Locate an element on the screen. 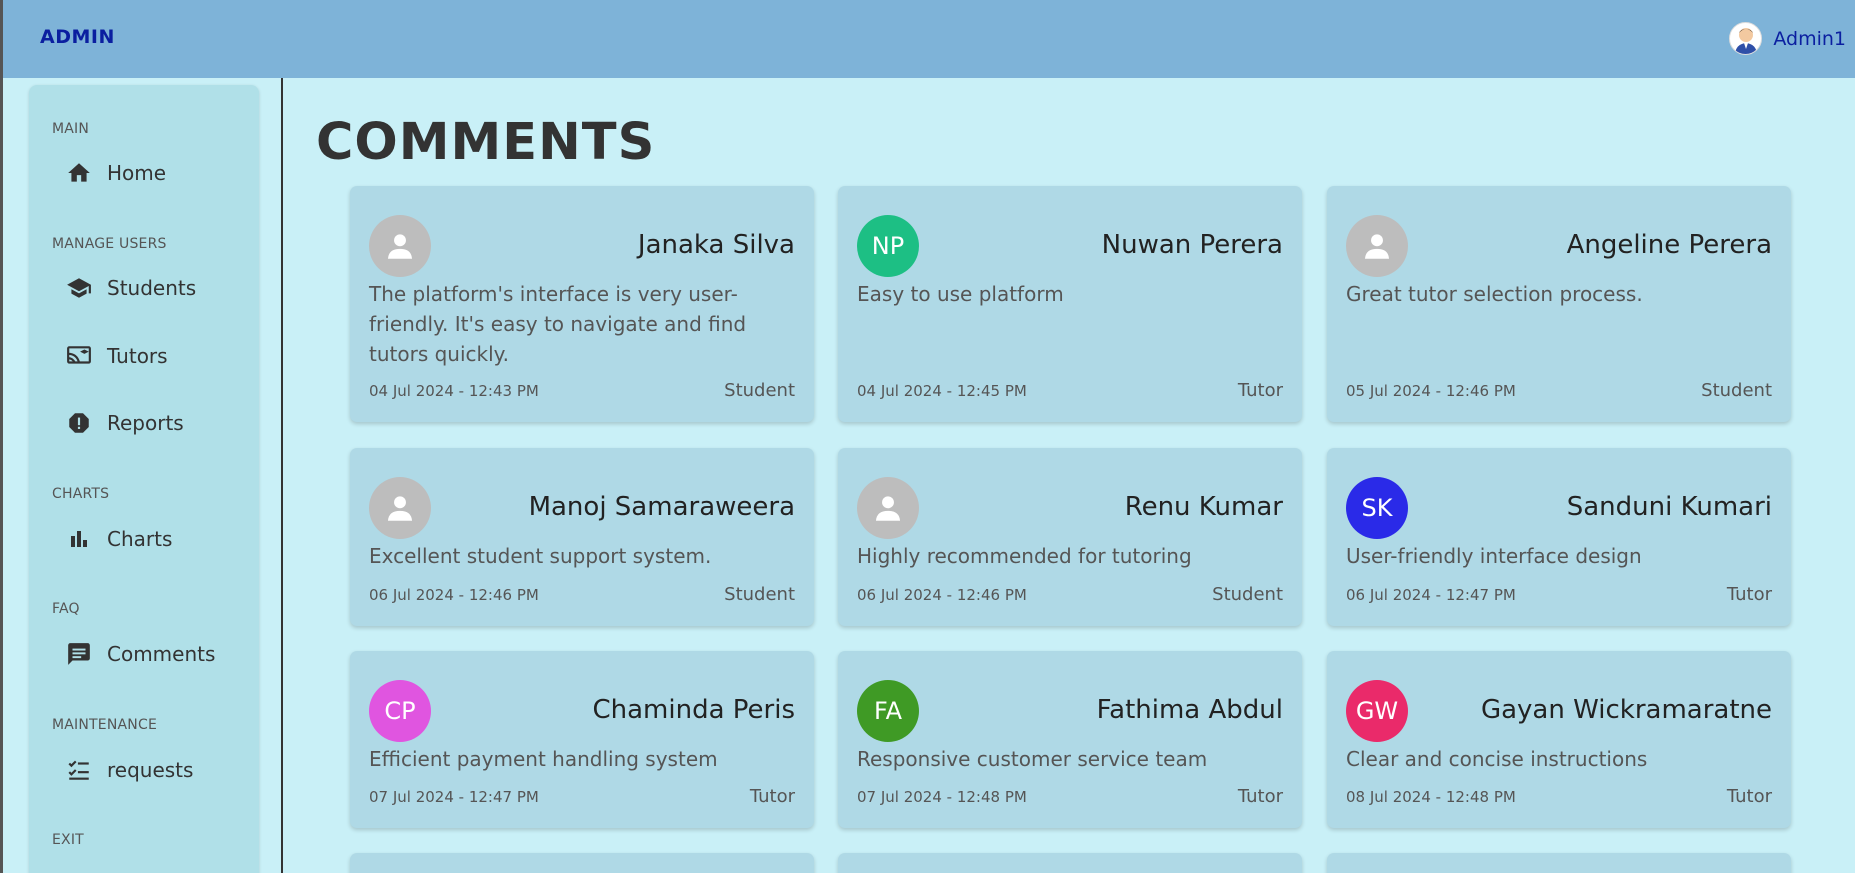 The image size is (1855, 873). sidebar-item-home: Home is located at coordinates (155, 173).